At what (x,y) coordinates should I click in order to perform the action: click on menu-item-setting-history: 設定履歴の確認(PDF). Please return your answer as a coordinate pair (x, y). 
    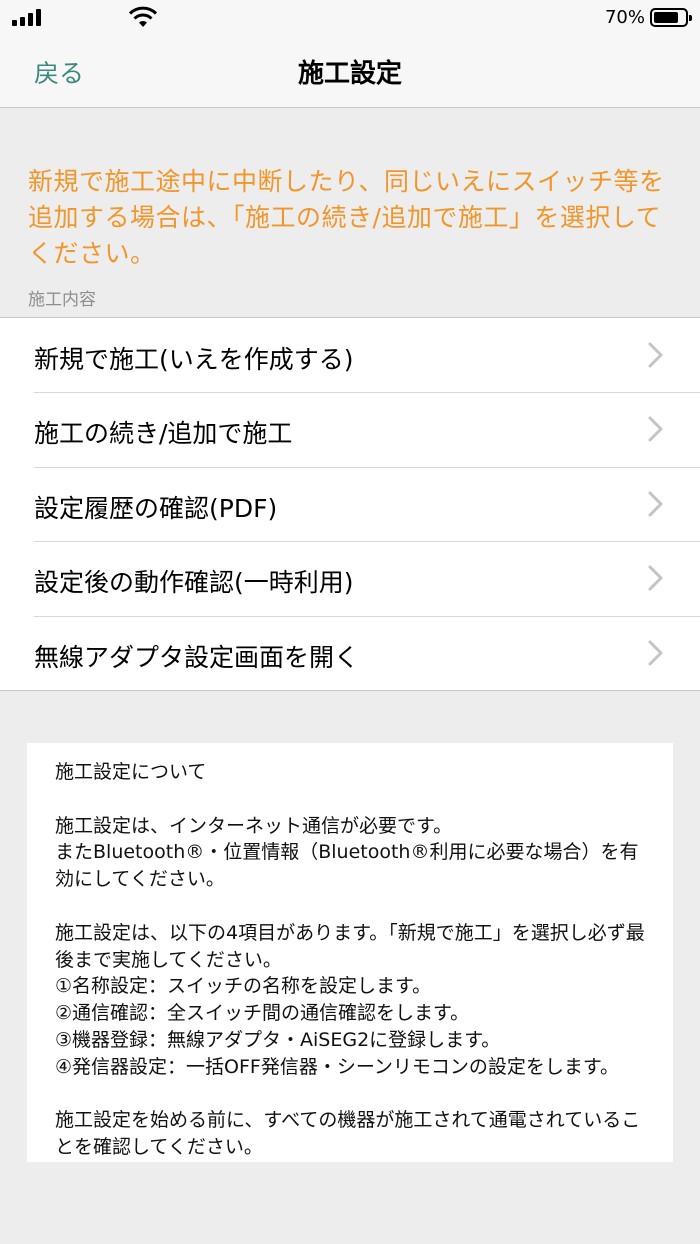
    Looking at the image, I should click on (350, 503).